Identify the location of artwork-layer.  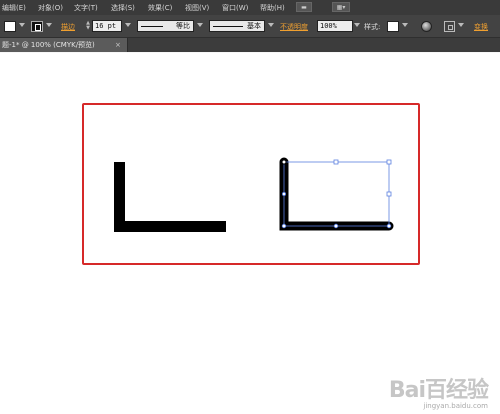
(254, 194).